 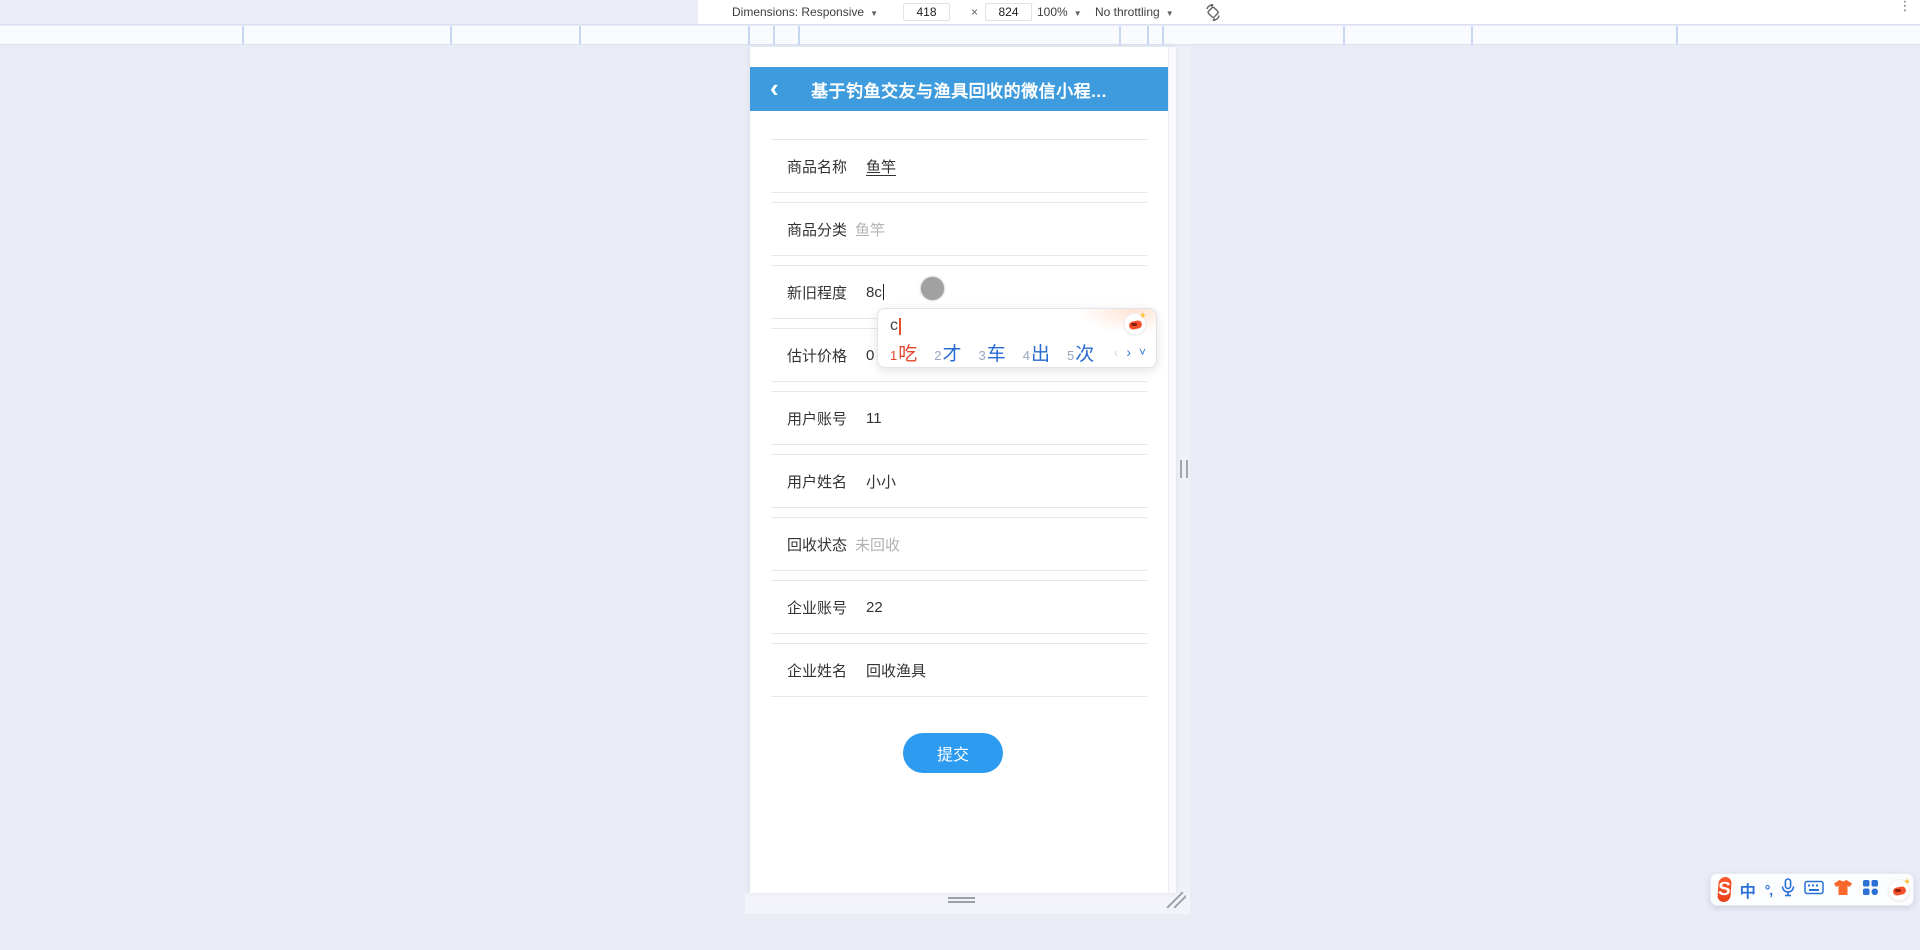 I want to click on form-row-placeholder: 鱼竿, so click(x=870, y=229).